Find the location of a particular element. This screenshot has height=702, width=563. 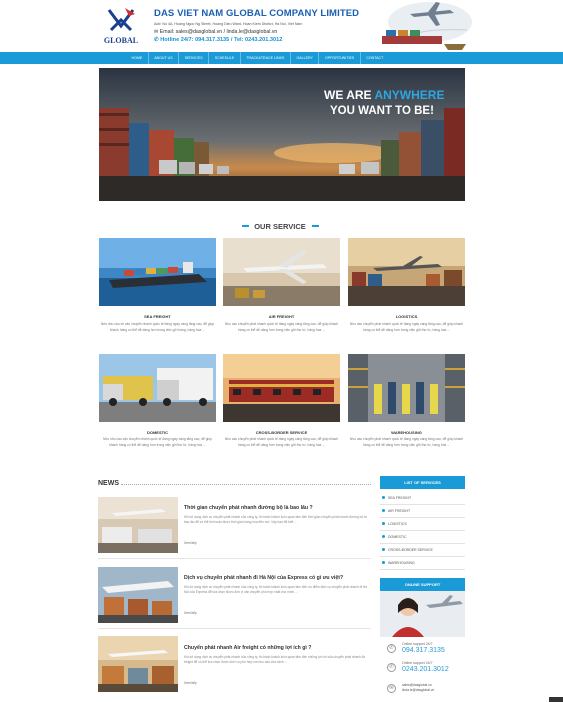

sidebar-item-label: SEA FREIGHT is located at coordinates (400, 498).